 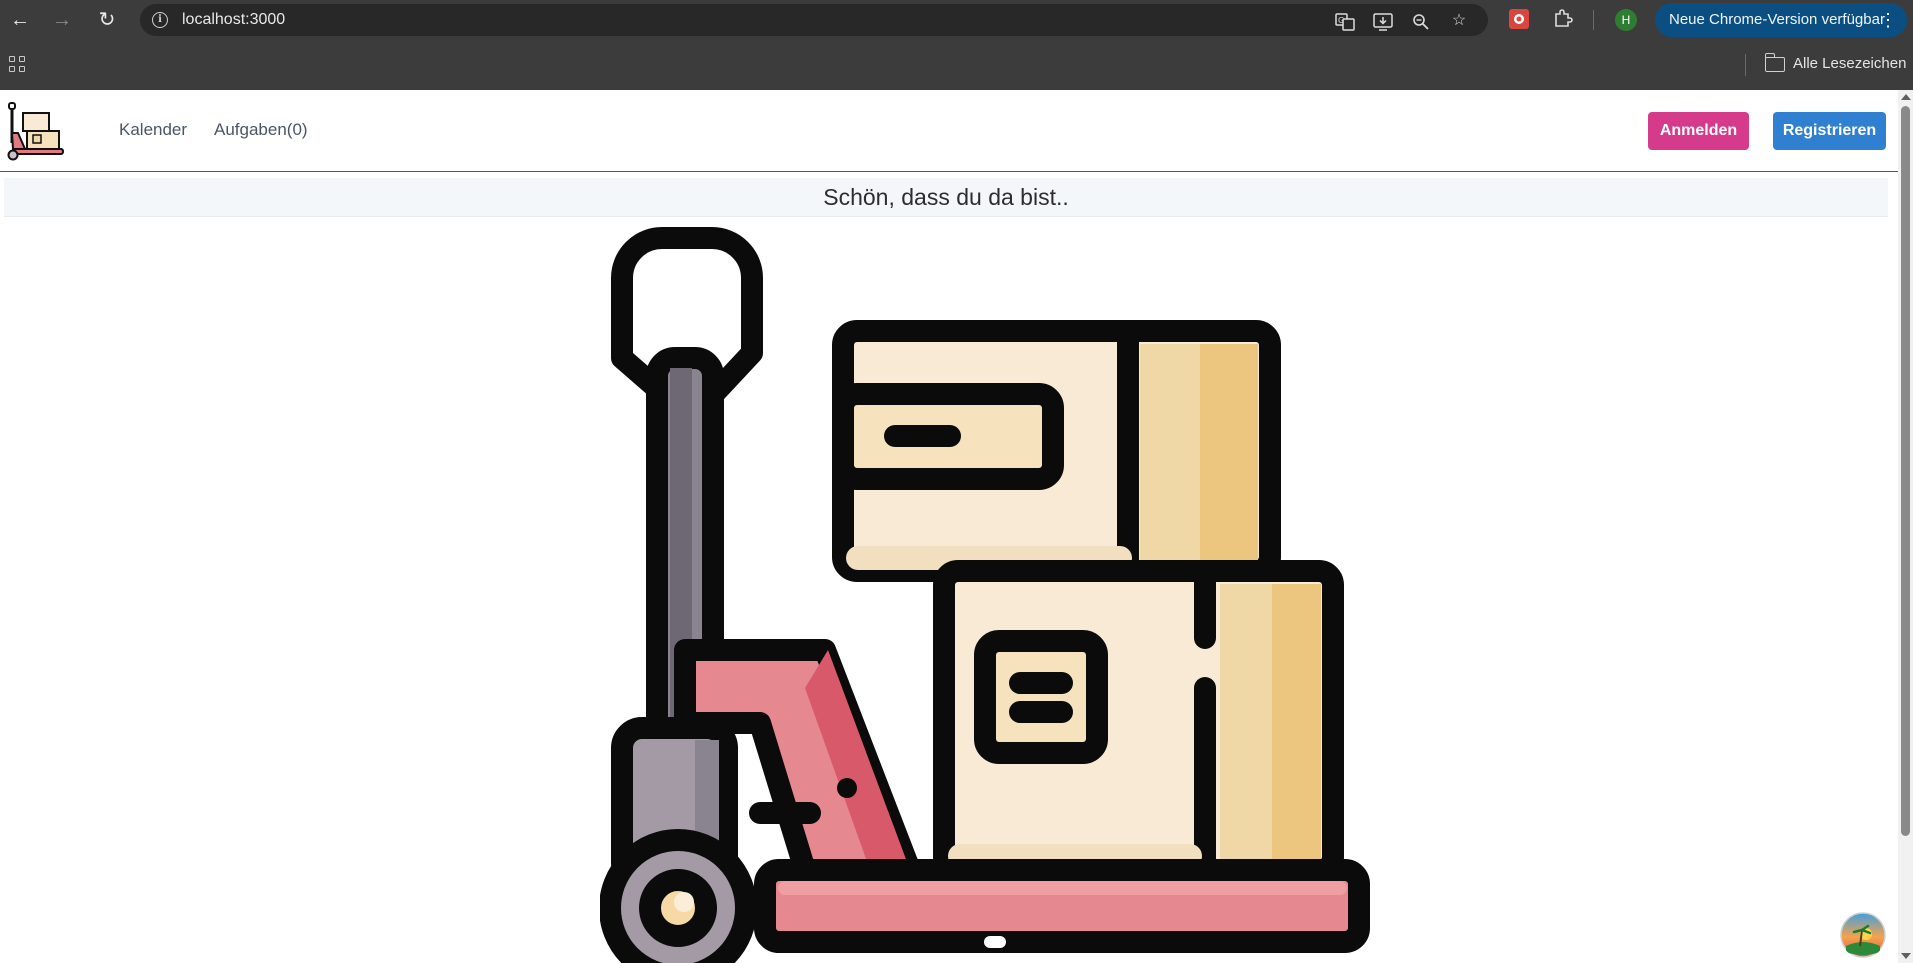 What do you see at coordinates (20, 20) in the screenshot?
I see `back-arrow-icon: ←` at bounding box center [20, 20].